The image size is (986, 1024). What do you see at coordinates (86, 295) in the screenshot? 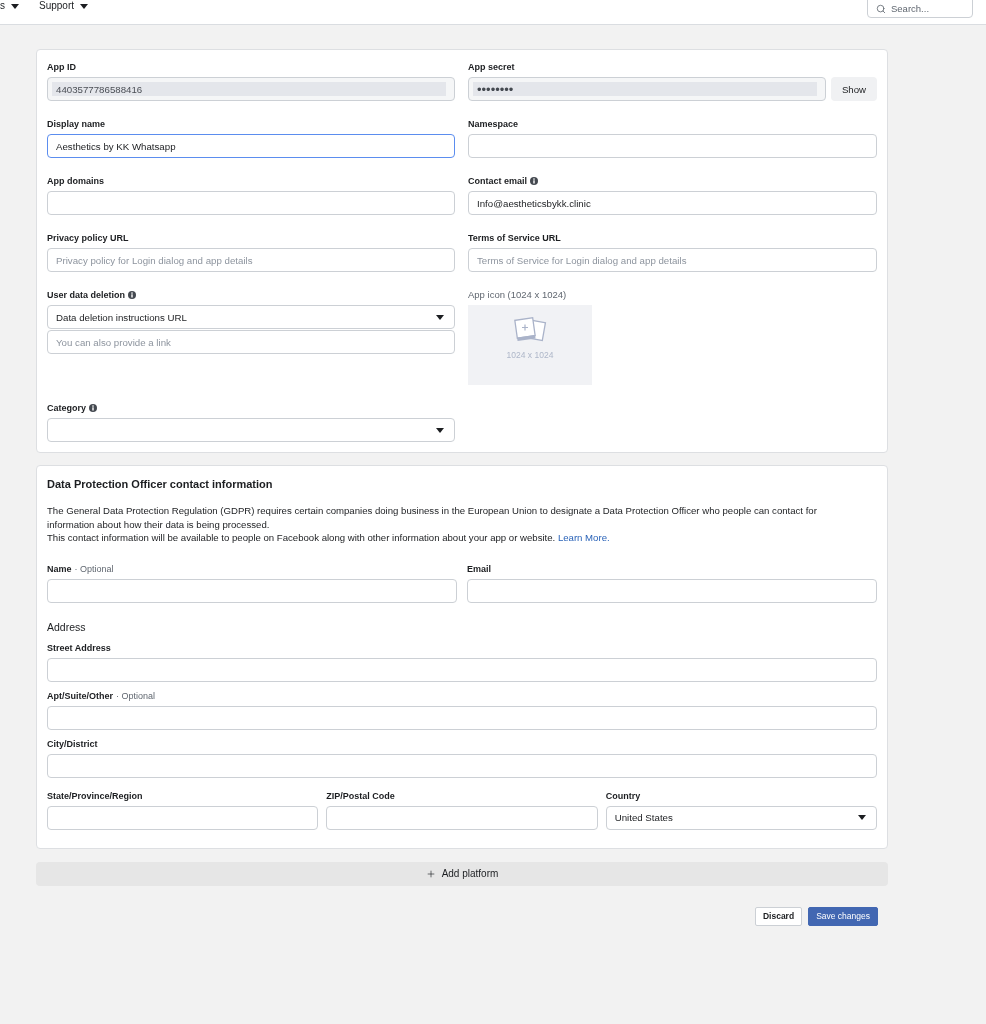
I see `field-label: User data deletion` at bounding box center [86, 295].